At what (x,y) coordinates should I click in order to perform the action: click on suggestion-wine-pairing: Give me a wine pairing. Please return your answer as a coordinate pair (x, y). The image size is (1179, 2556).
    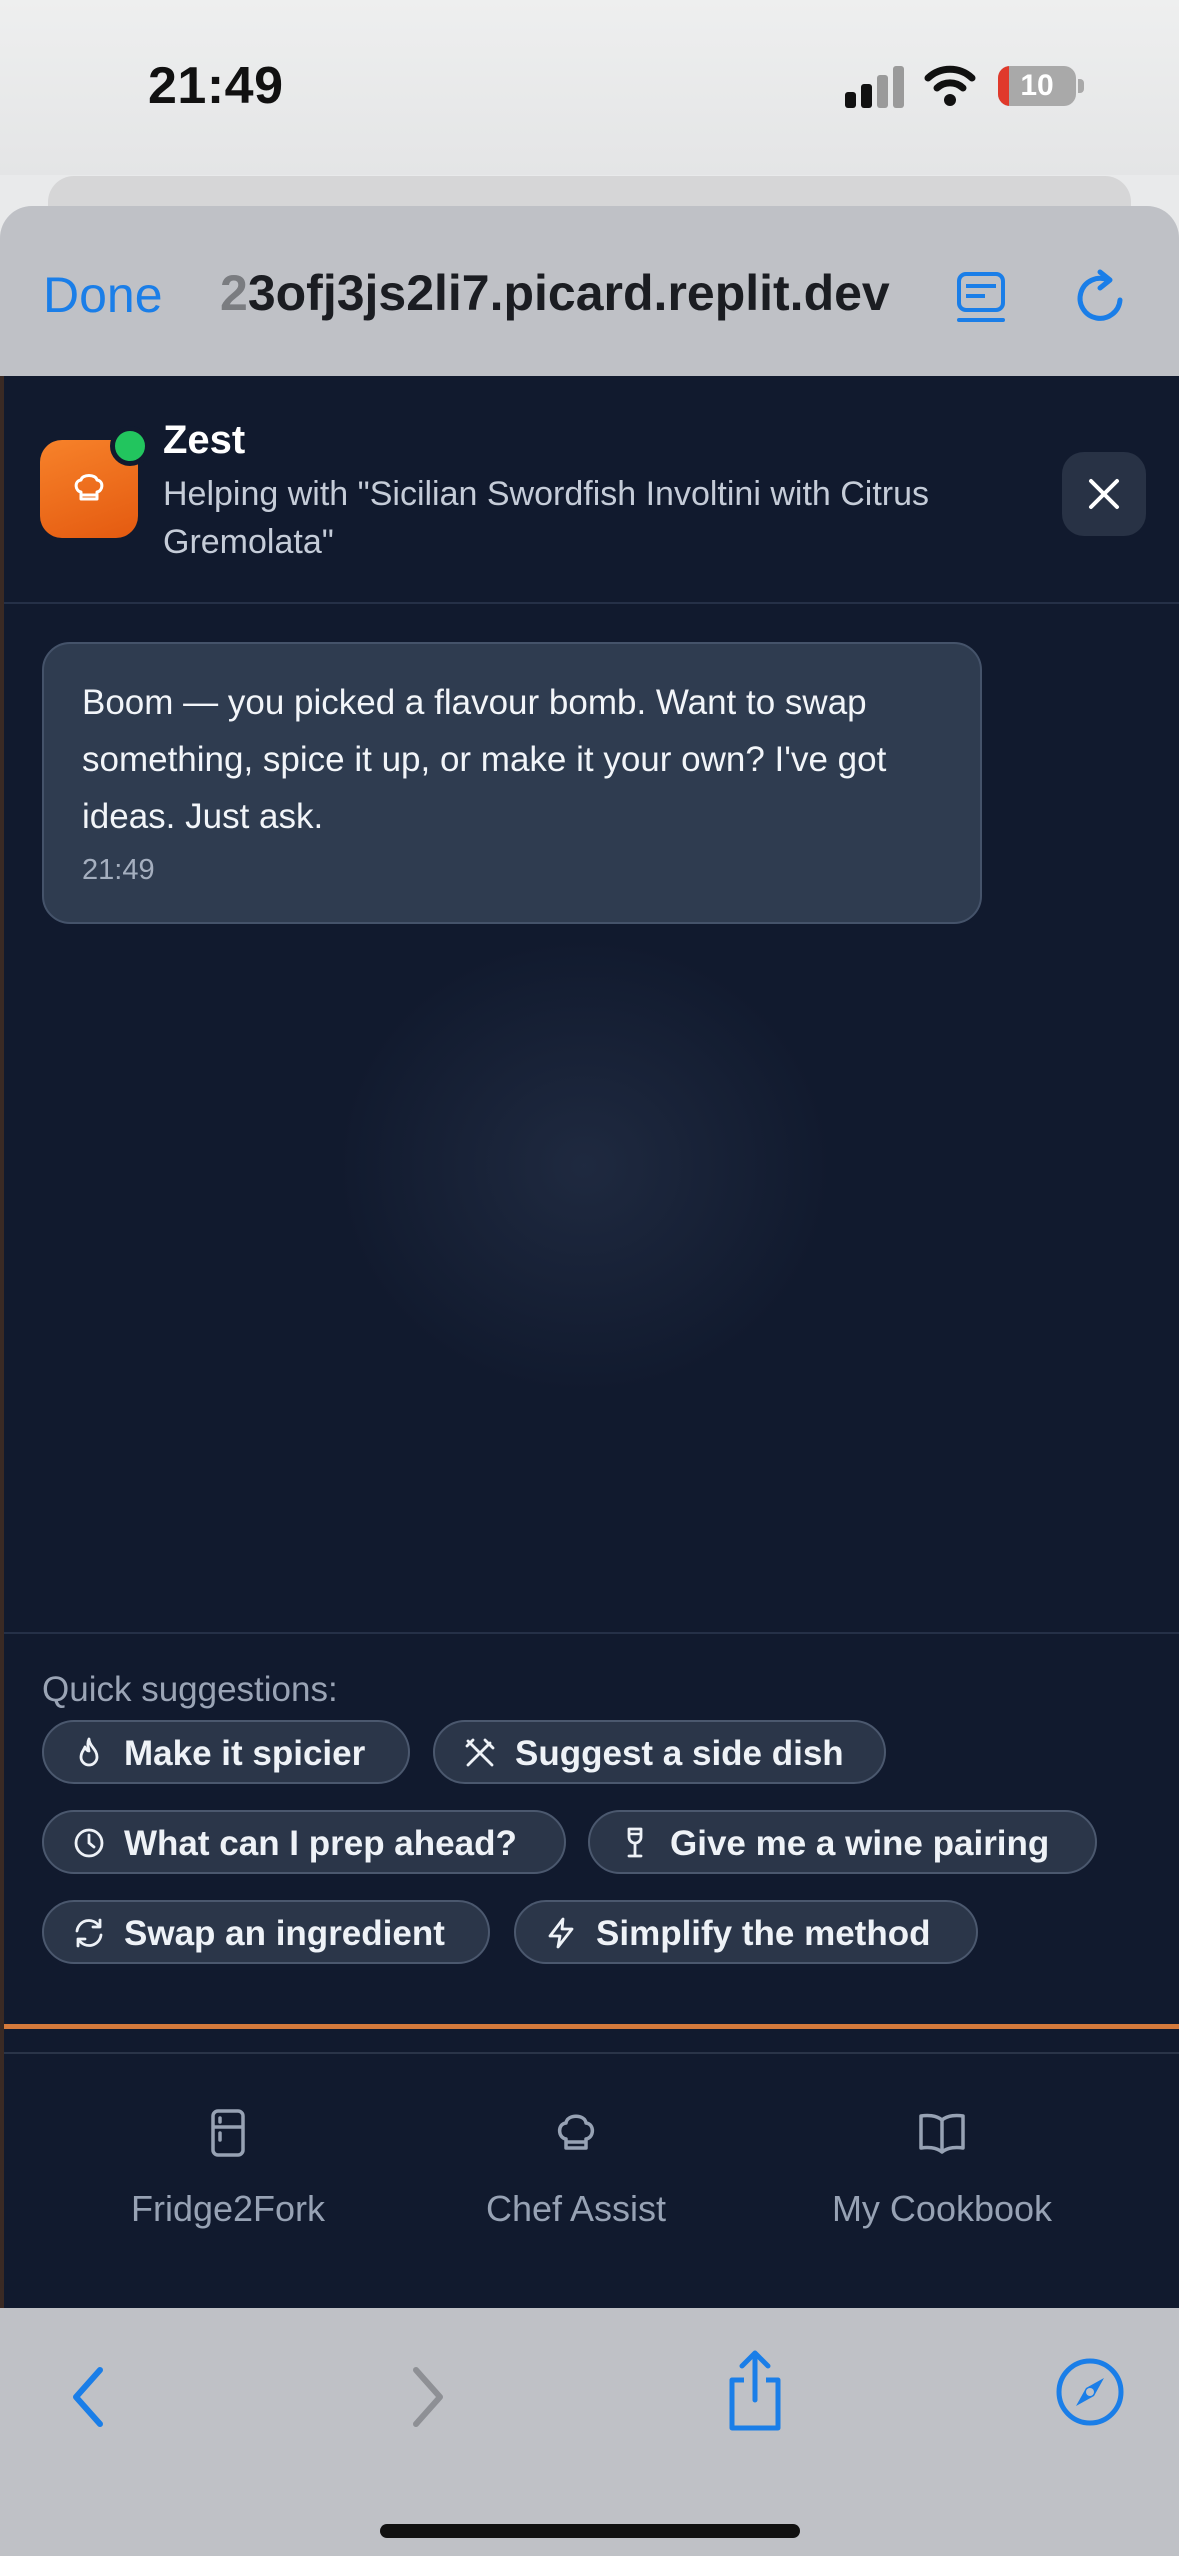
    Looking at the image, I should click on (842, 1842).